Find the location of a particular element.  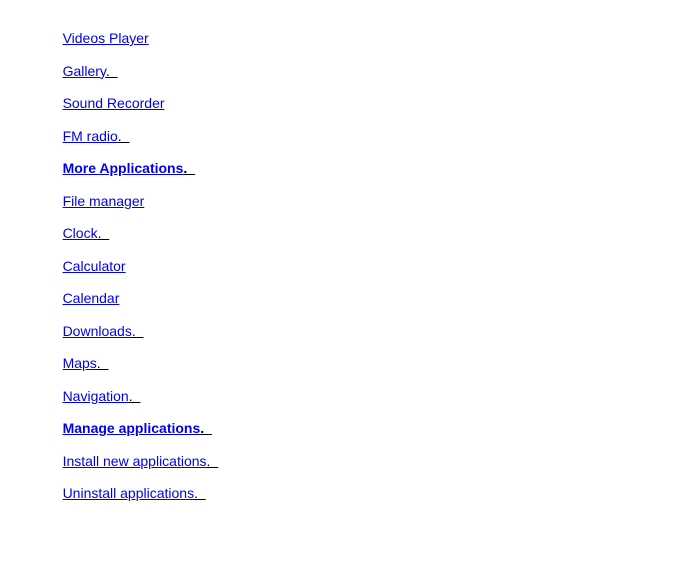

list-item-maps: Maps. is located at coordinates (132, 354).